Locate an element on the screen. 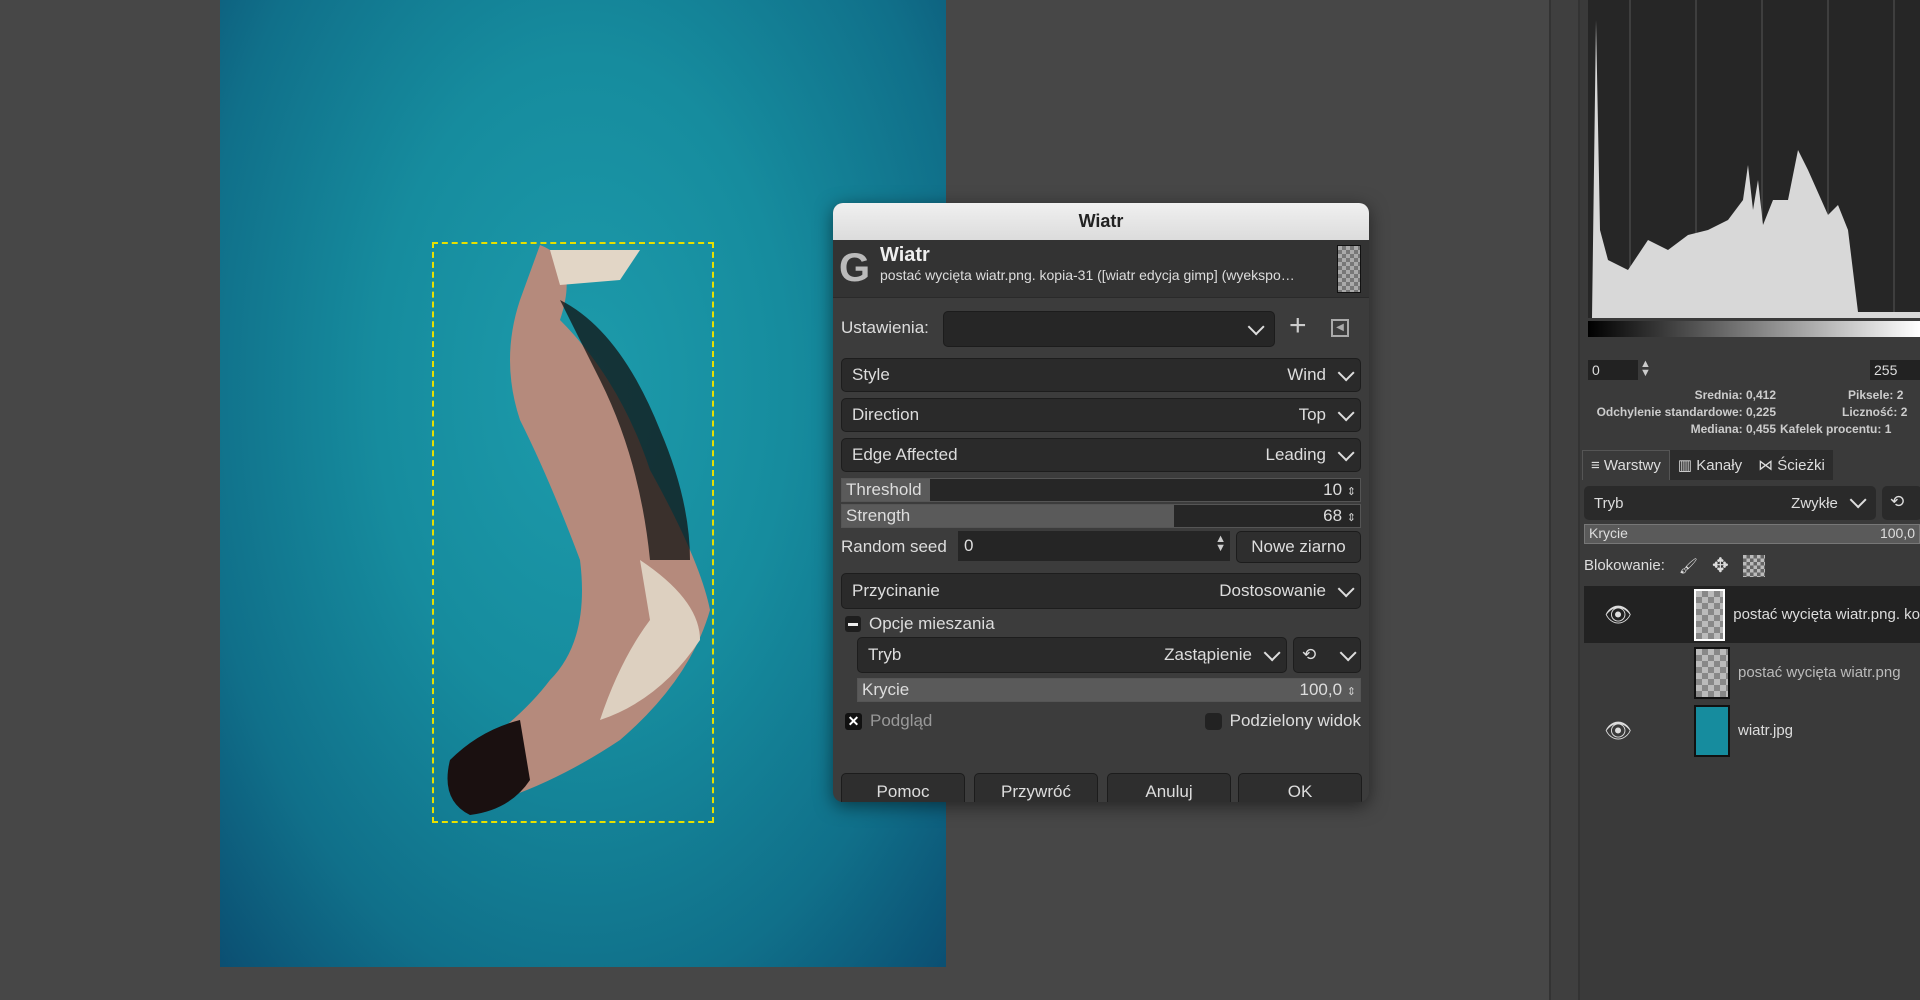 This screenshot has width=1920, height=1000. style-label: Style is located at coordinates (871, 374).